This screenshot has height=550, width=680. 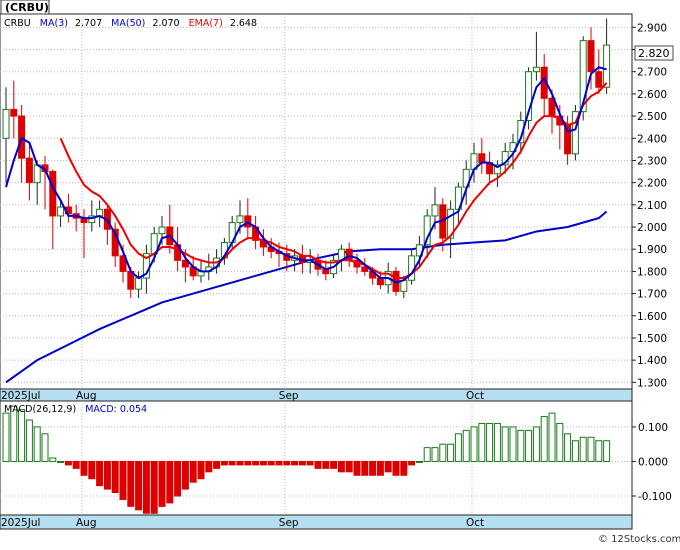 I want to click on candle, so click(x=575, y=132).